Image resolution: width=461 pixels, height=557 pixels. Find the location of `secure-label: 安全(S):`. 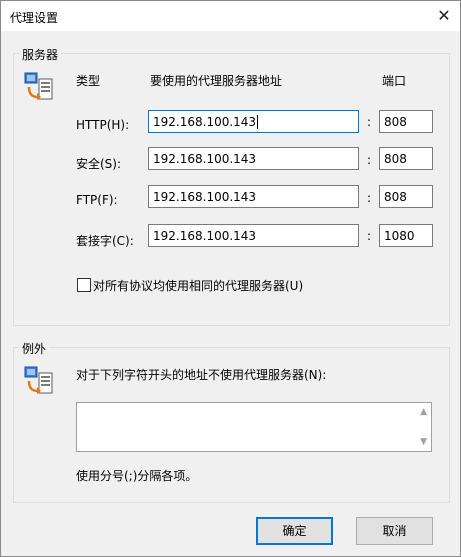

secure-label: 安全(S): is located at coordinates (99, 164).